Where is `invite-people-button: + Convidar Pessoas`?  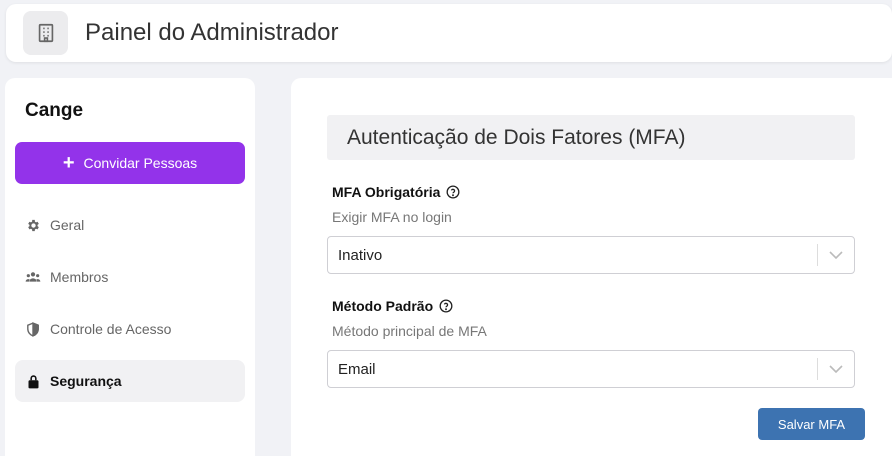
invite-people-button: + Convidar Pessoas is located at coordinates (130, 163).